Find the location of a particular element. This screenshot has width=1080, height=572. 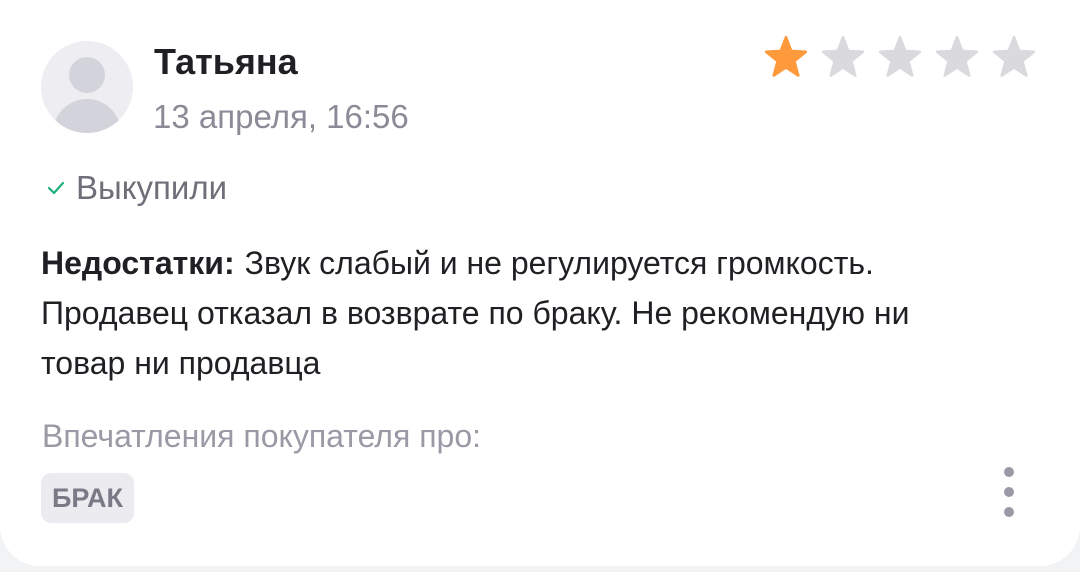

check-icon is located at coordinates (56, 188).